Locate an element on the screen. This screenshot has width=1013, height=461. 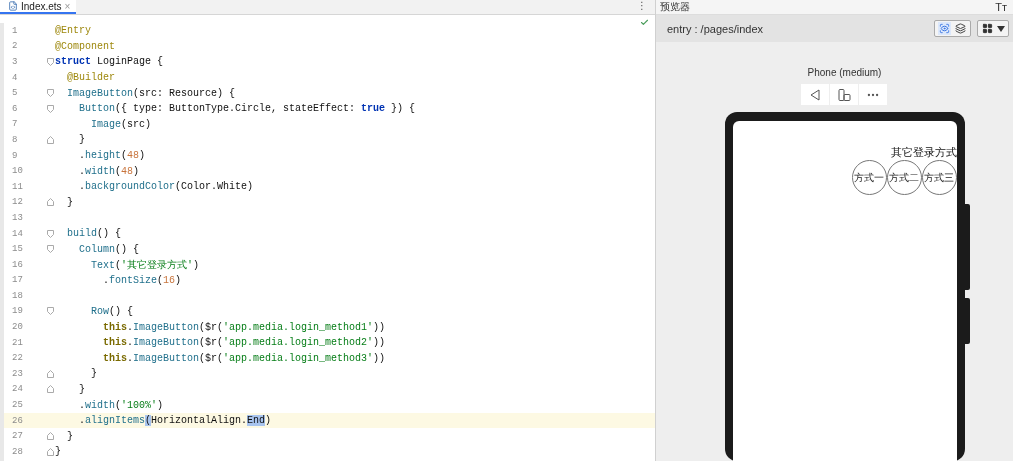
check-icon is located at coordinates (644, 22).